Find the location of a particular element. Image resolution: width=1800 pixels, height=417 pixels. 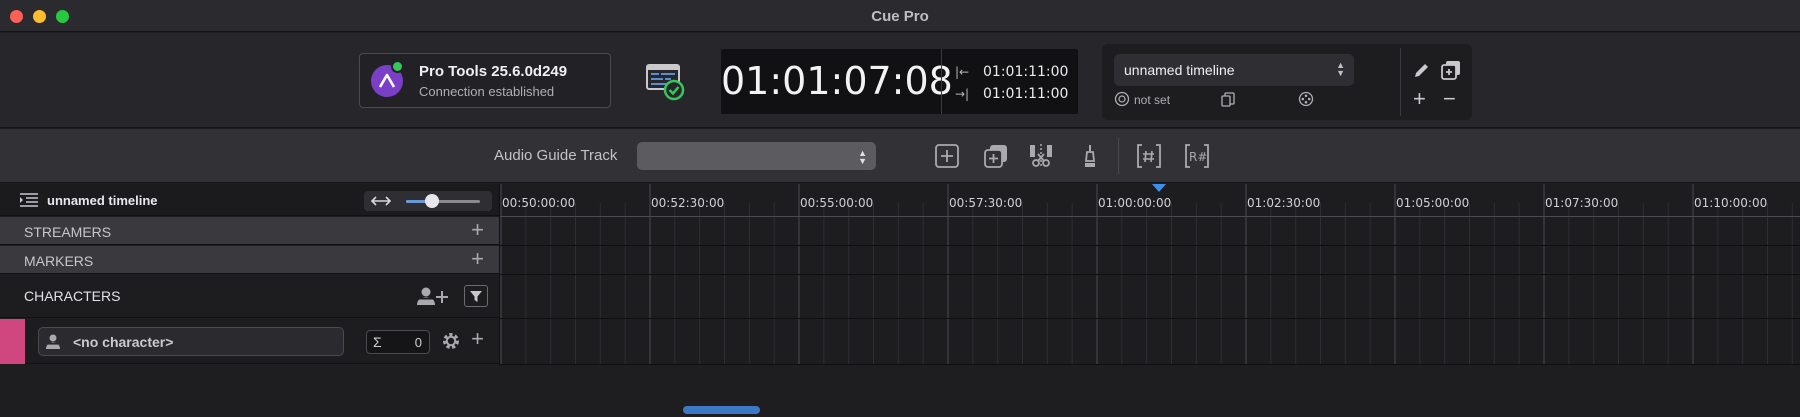

marker-pen-icon is located at coordinates (1090, 156).